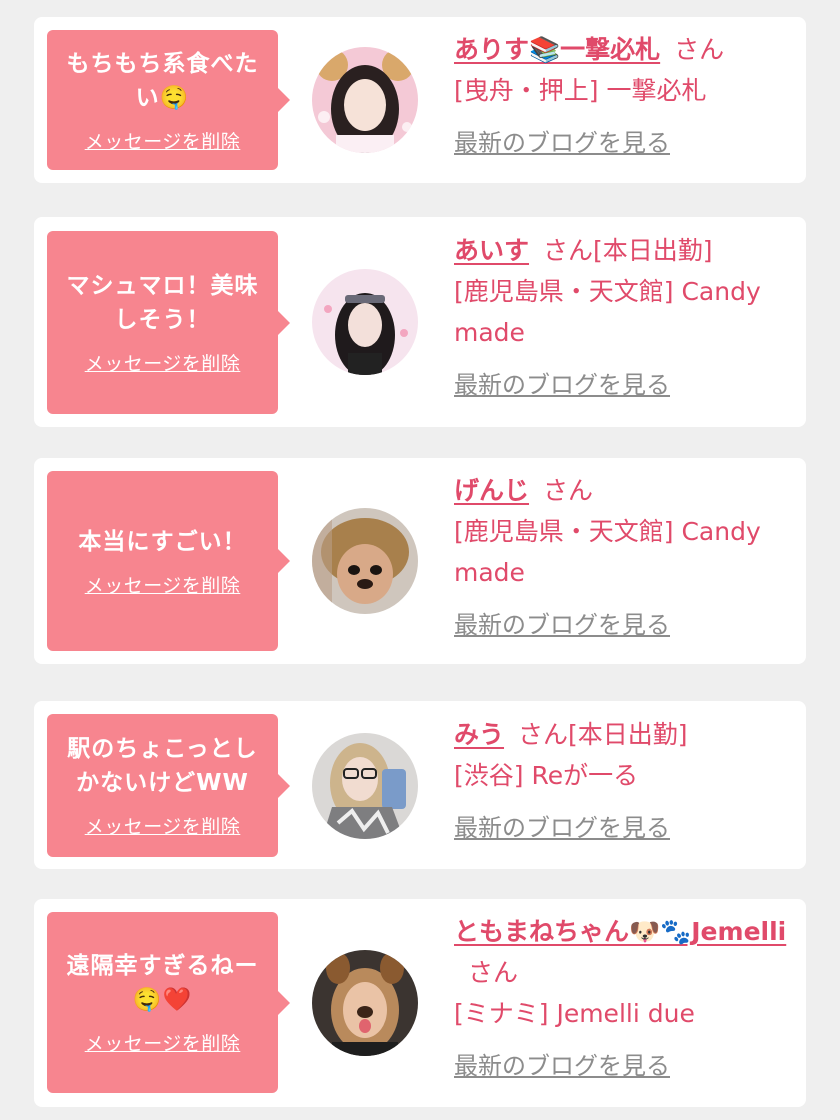 The image size is (840, 1120). What do you see at coordinates (162, 303) in the screenshot?
I see `message-text: マシュマロ！美味しそう！` at bounding box center [162, 303].